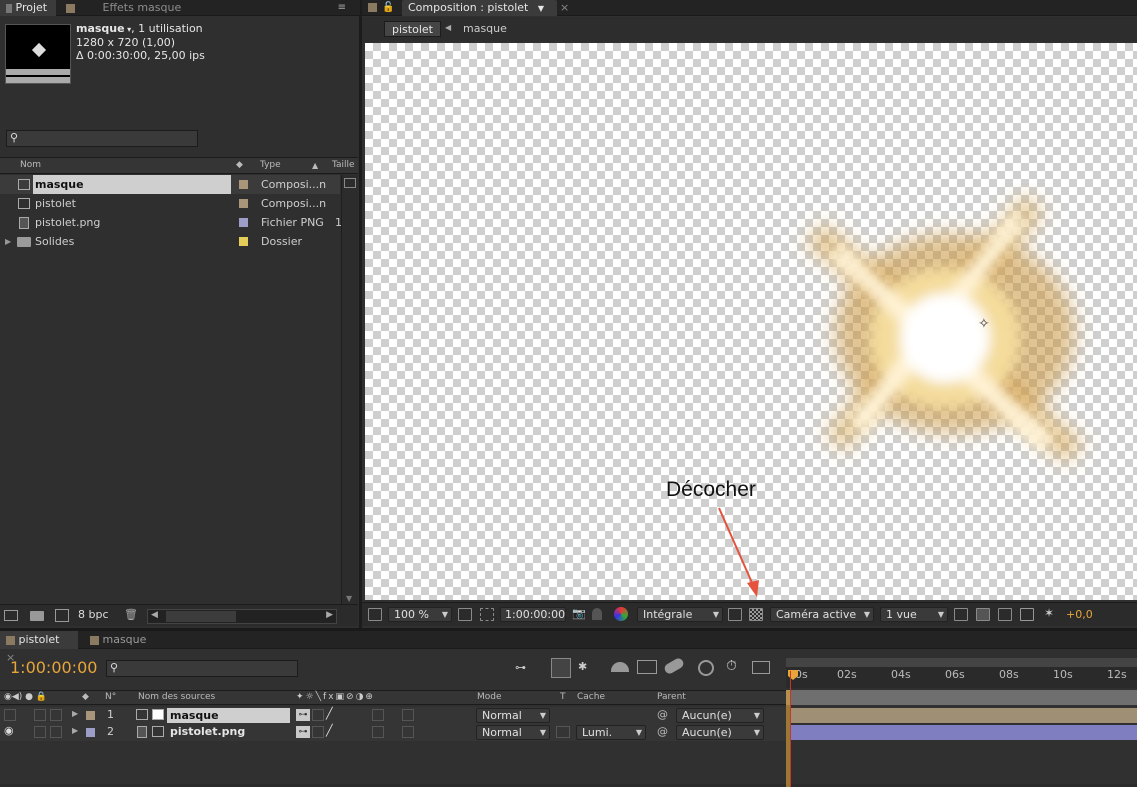  I want to click on draft-3d-icon: ✱, so click(582, 666).